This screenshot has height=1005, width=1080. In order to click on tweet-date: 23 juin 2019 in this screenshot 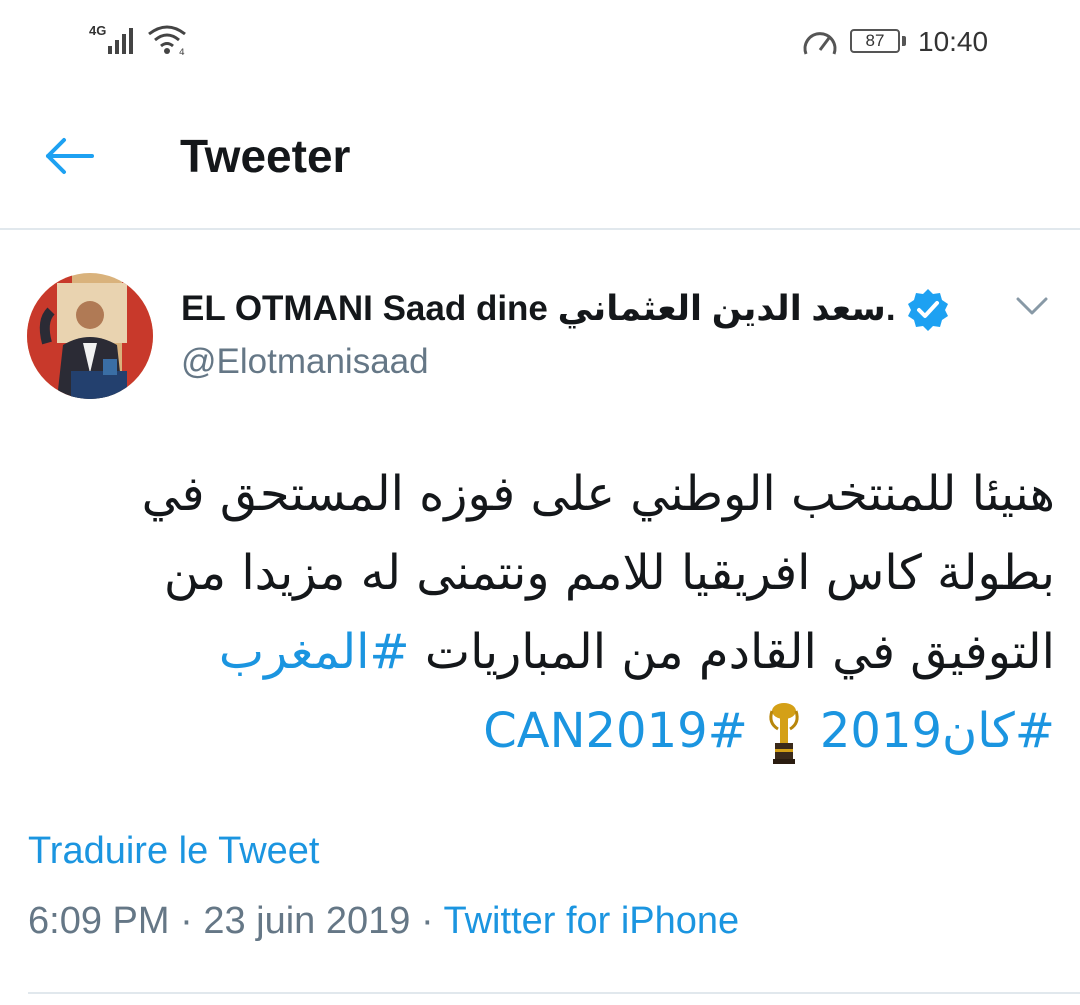, I will do `click(307, 921)`.